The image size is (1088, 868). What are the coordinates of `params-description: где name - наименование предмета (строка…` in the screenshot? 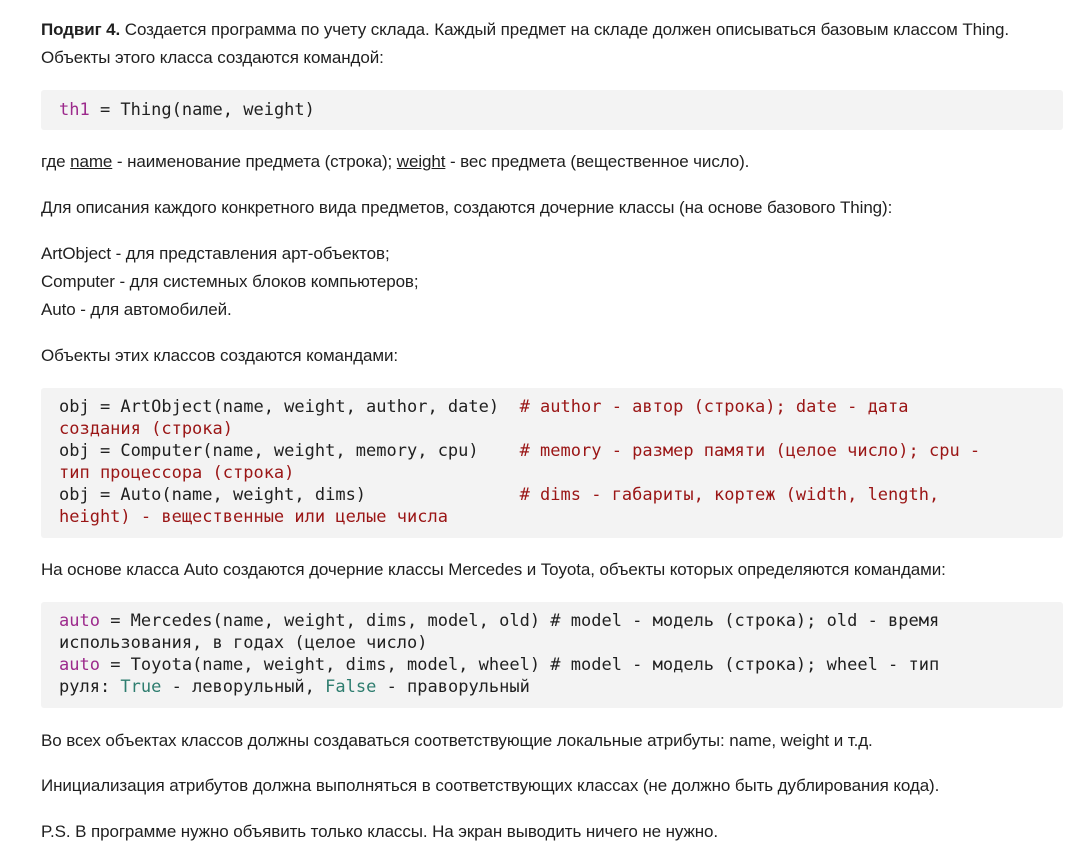 It's located at (552, 162).